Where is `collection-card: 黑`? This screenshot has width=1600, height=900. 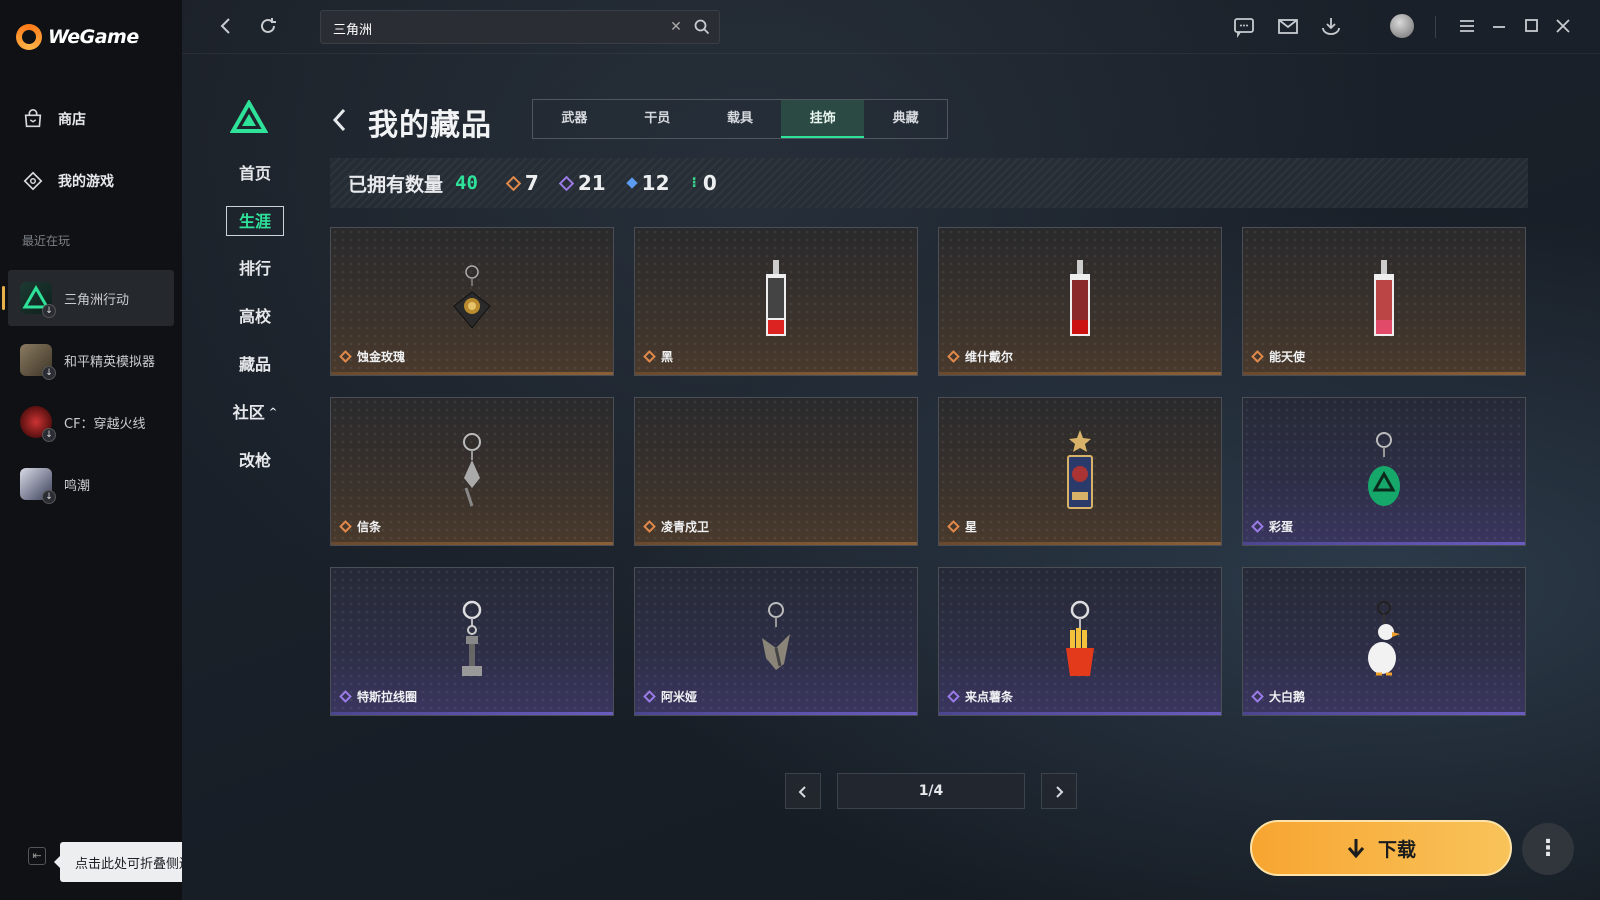 collection-card: 黑 is located at coordinates (776, 301).